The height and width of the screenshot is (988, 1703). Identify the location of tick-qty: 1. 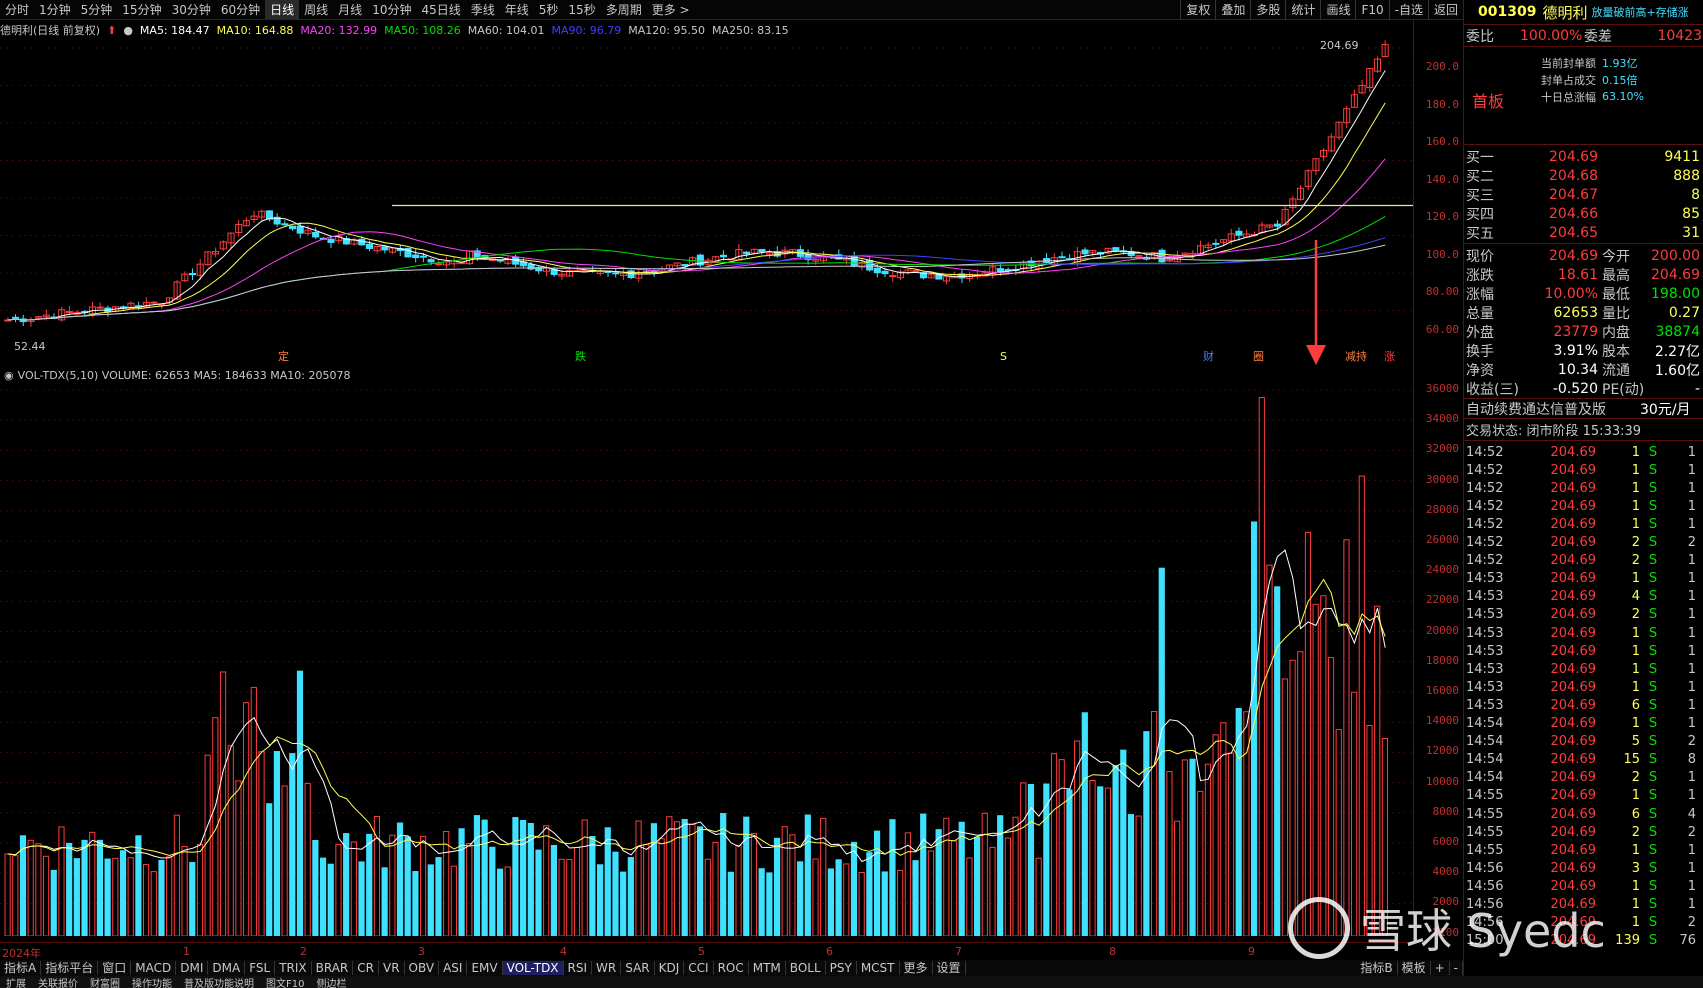
(1635, 633).